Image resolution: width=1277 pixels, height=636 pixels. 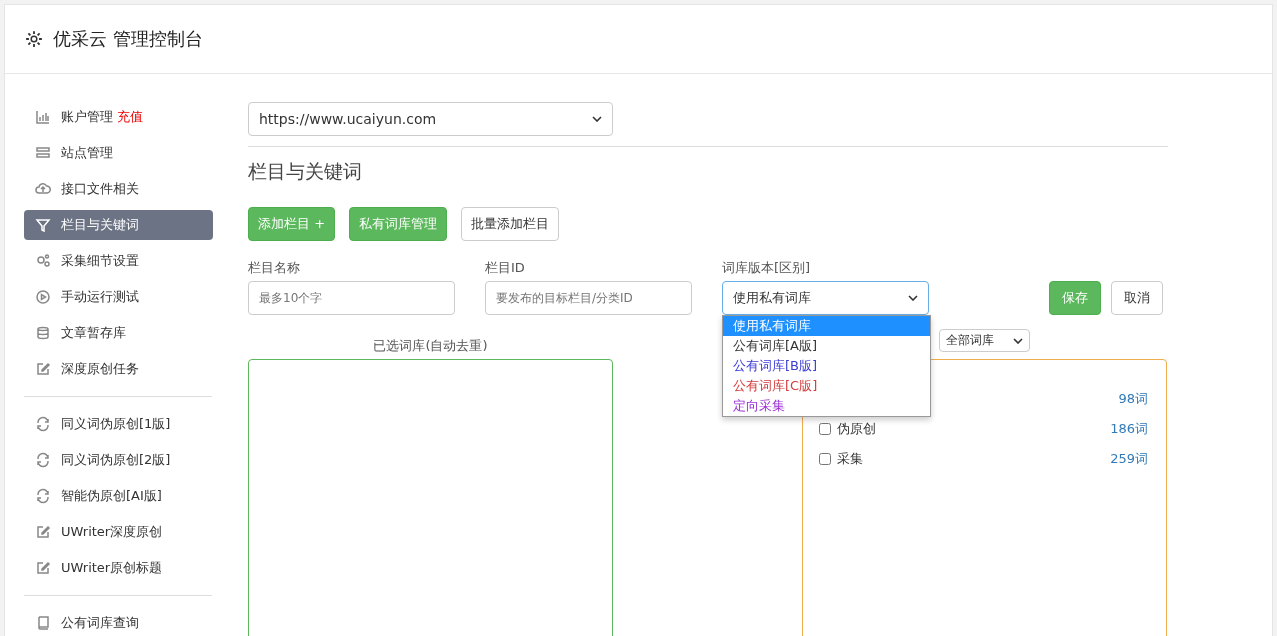 I want to click on library-version-select: 使用私有词库, so click(x=825, y=298).